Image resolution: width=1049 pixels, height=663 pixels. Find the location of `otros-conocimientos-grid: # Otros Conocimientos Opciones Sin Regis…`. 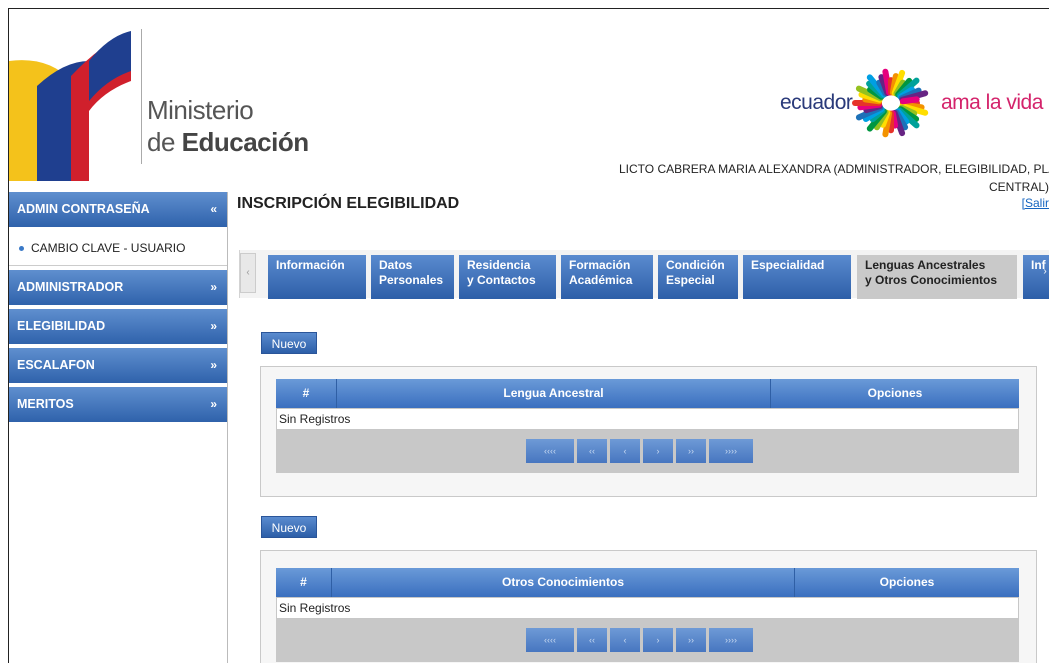

otros-conocimientos-grid: # Otros Conocimientos Opciones Sin Regis… is located at coordinates (647, 615).